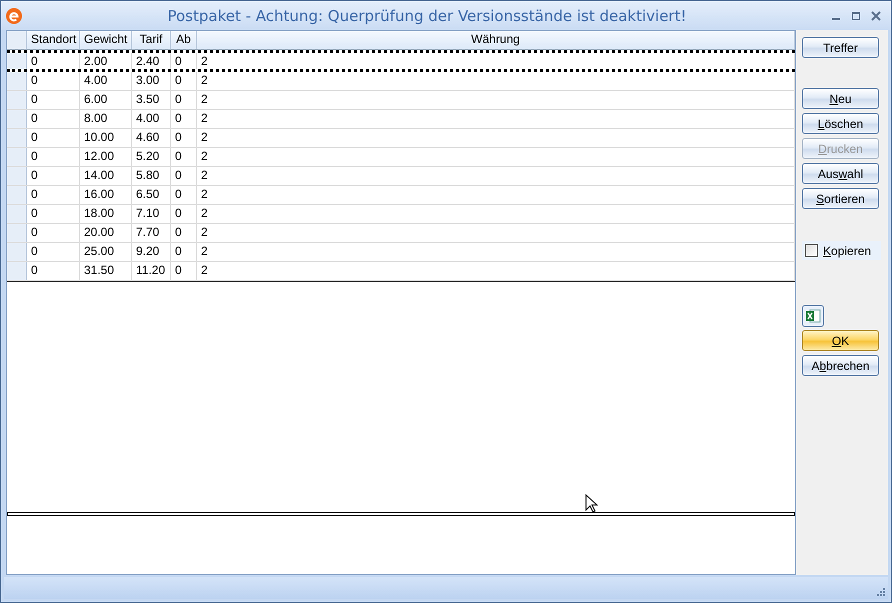 The image size is (892, 603). I want to click on window-title: Postpaket - Achtung: Querprüfung der Versionsstände ist deaktiviert!, so click(427, 15).